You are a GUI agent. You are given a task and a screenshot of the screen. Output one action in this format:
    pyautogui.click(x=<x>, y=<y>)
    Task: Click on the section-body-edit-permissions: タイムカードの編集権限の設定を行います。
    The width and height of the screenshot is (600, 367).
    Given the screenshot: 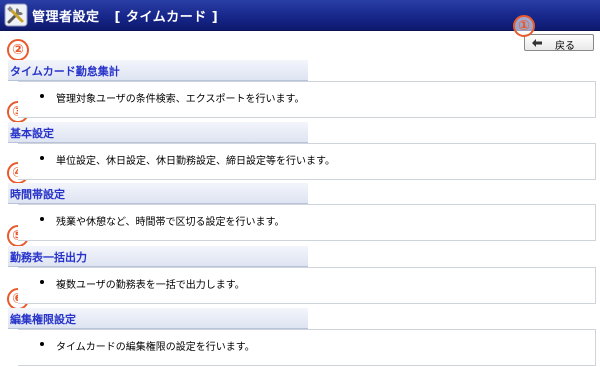 What is the action you would take?
    pyautogui.click(x=307, y=347)
    